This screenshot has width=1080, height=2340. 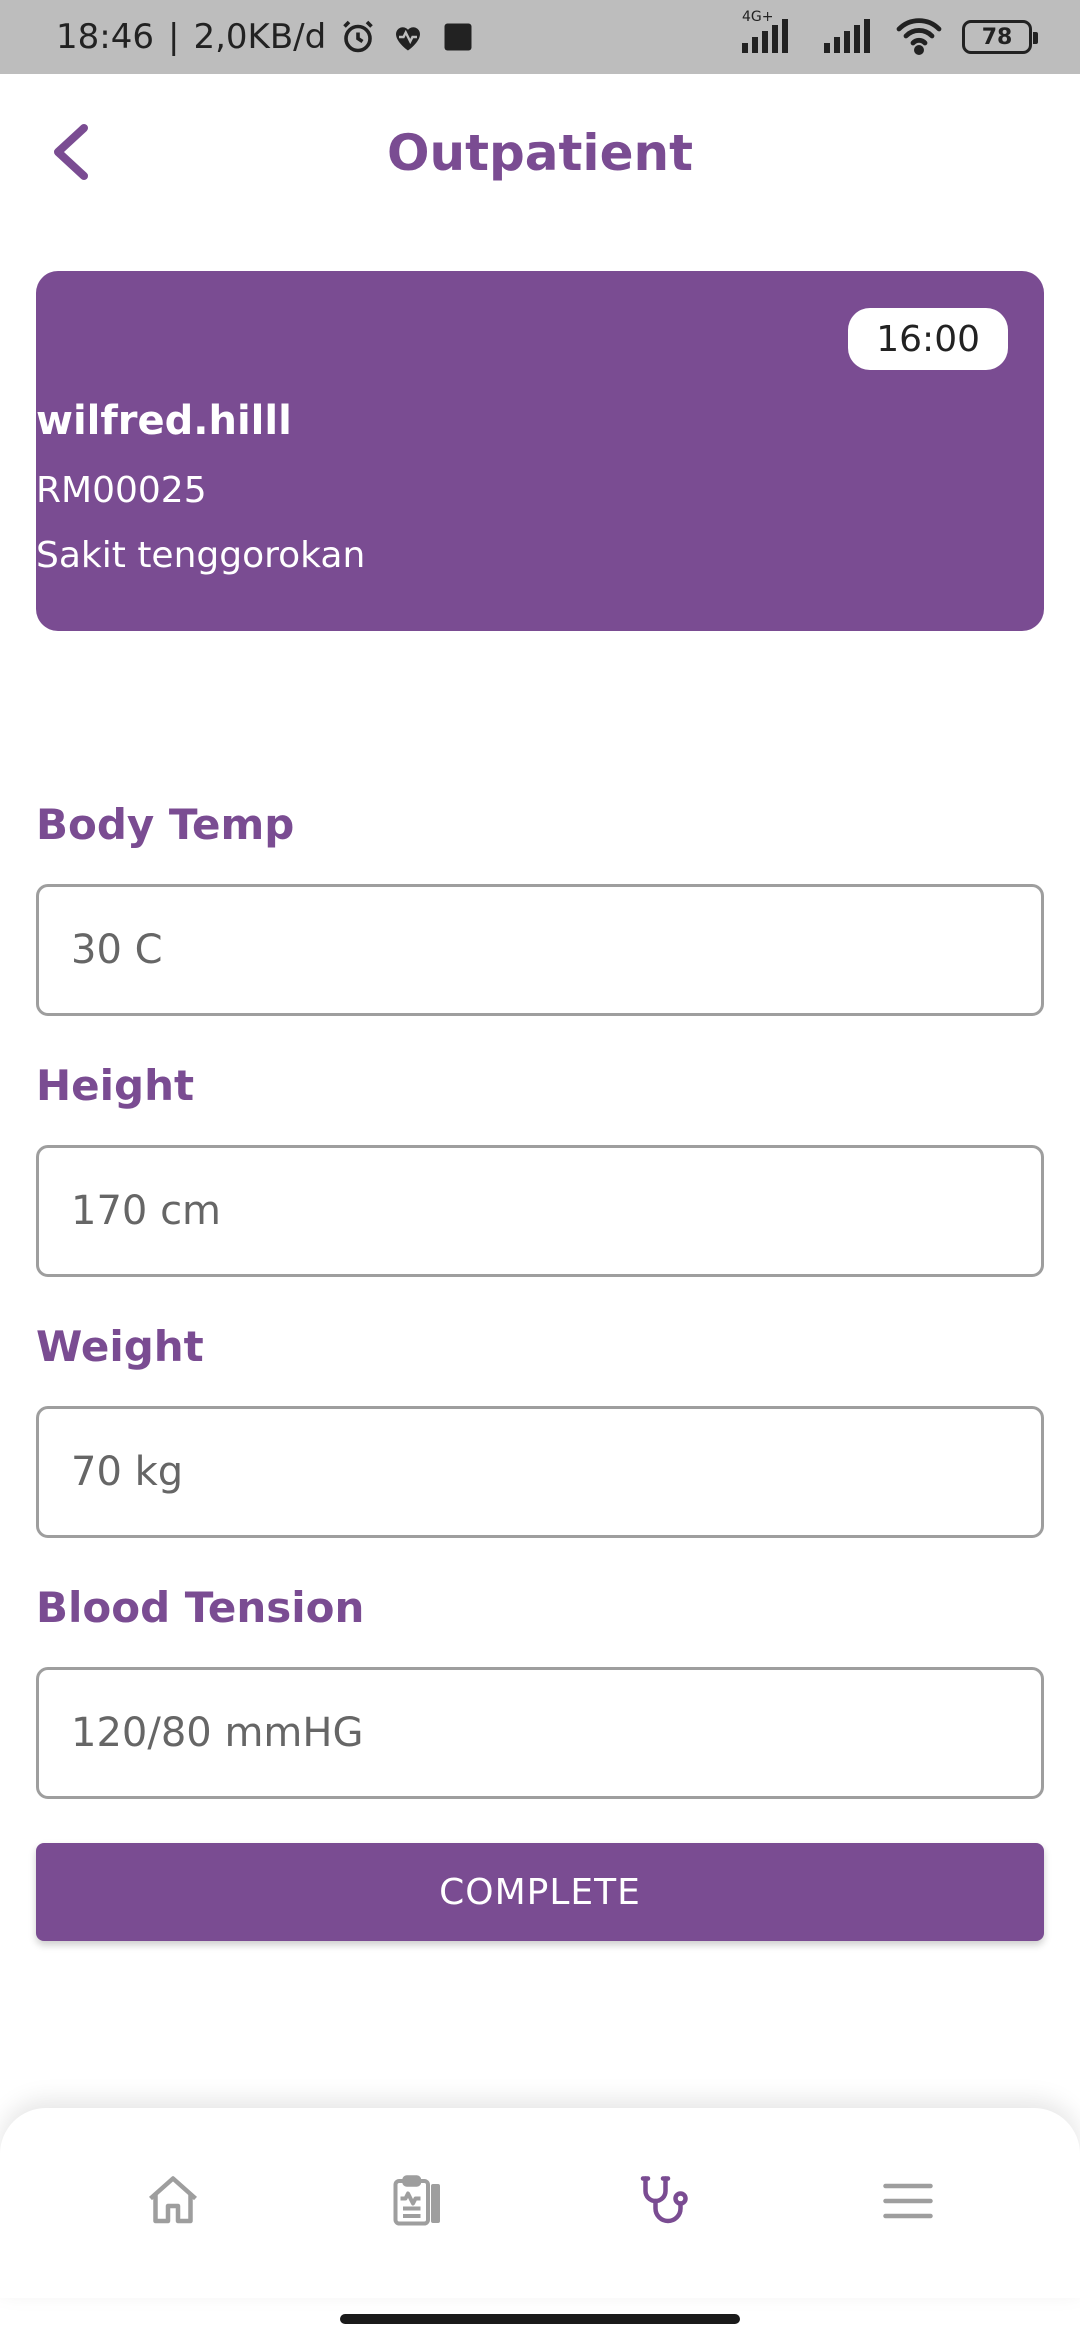 I want to click on network-type-label: 4G+, so click(x=758, y=17).